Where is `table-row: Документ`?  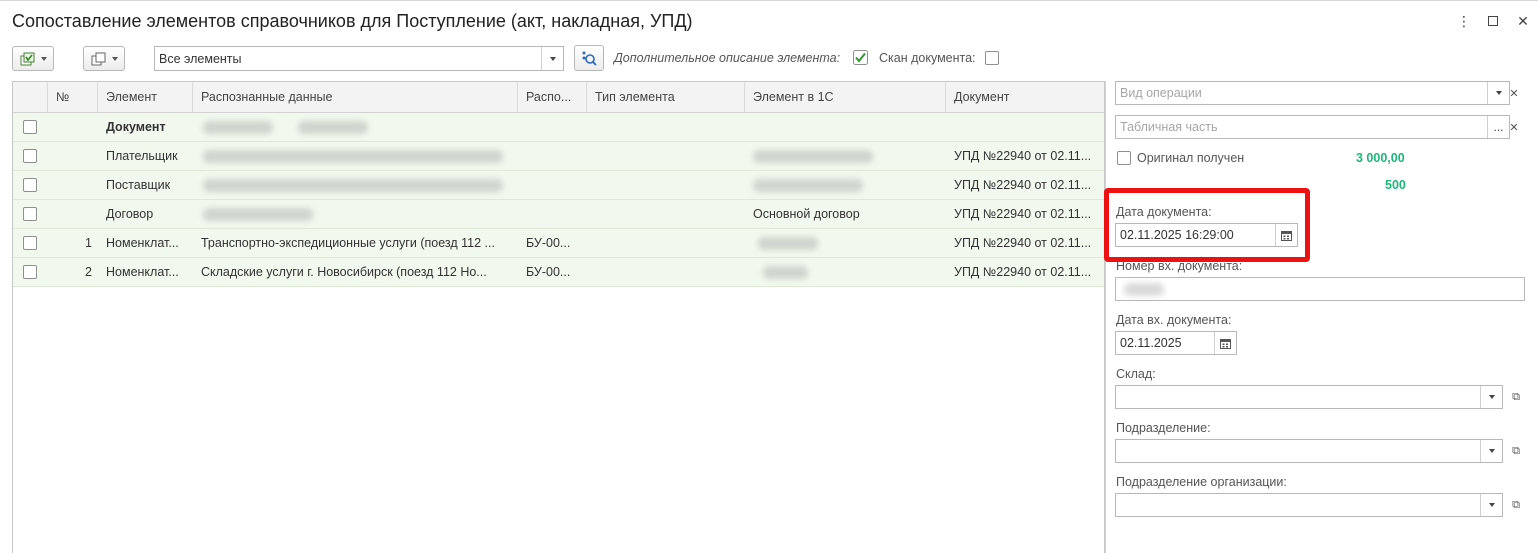 table-row: Документ is located at coordinates (558, 127).